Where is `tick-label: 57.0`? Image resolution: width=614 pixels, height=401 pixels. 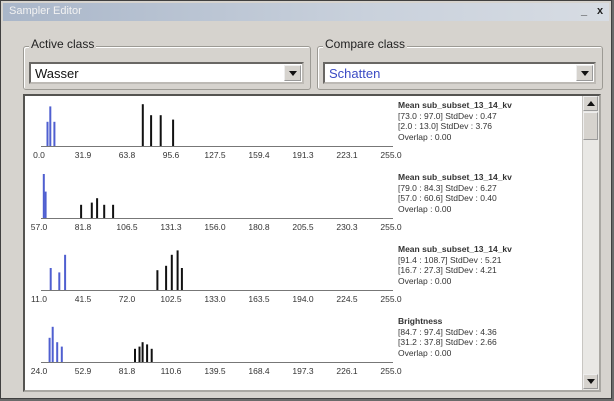 tick-label: 57.0 is located at coordinates (39, 227).